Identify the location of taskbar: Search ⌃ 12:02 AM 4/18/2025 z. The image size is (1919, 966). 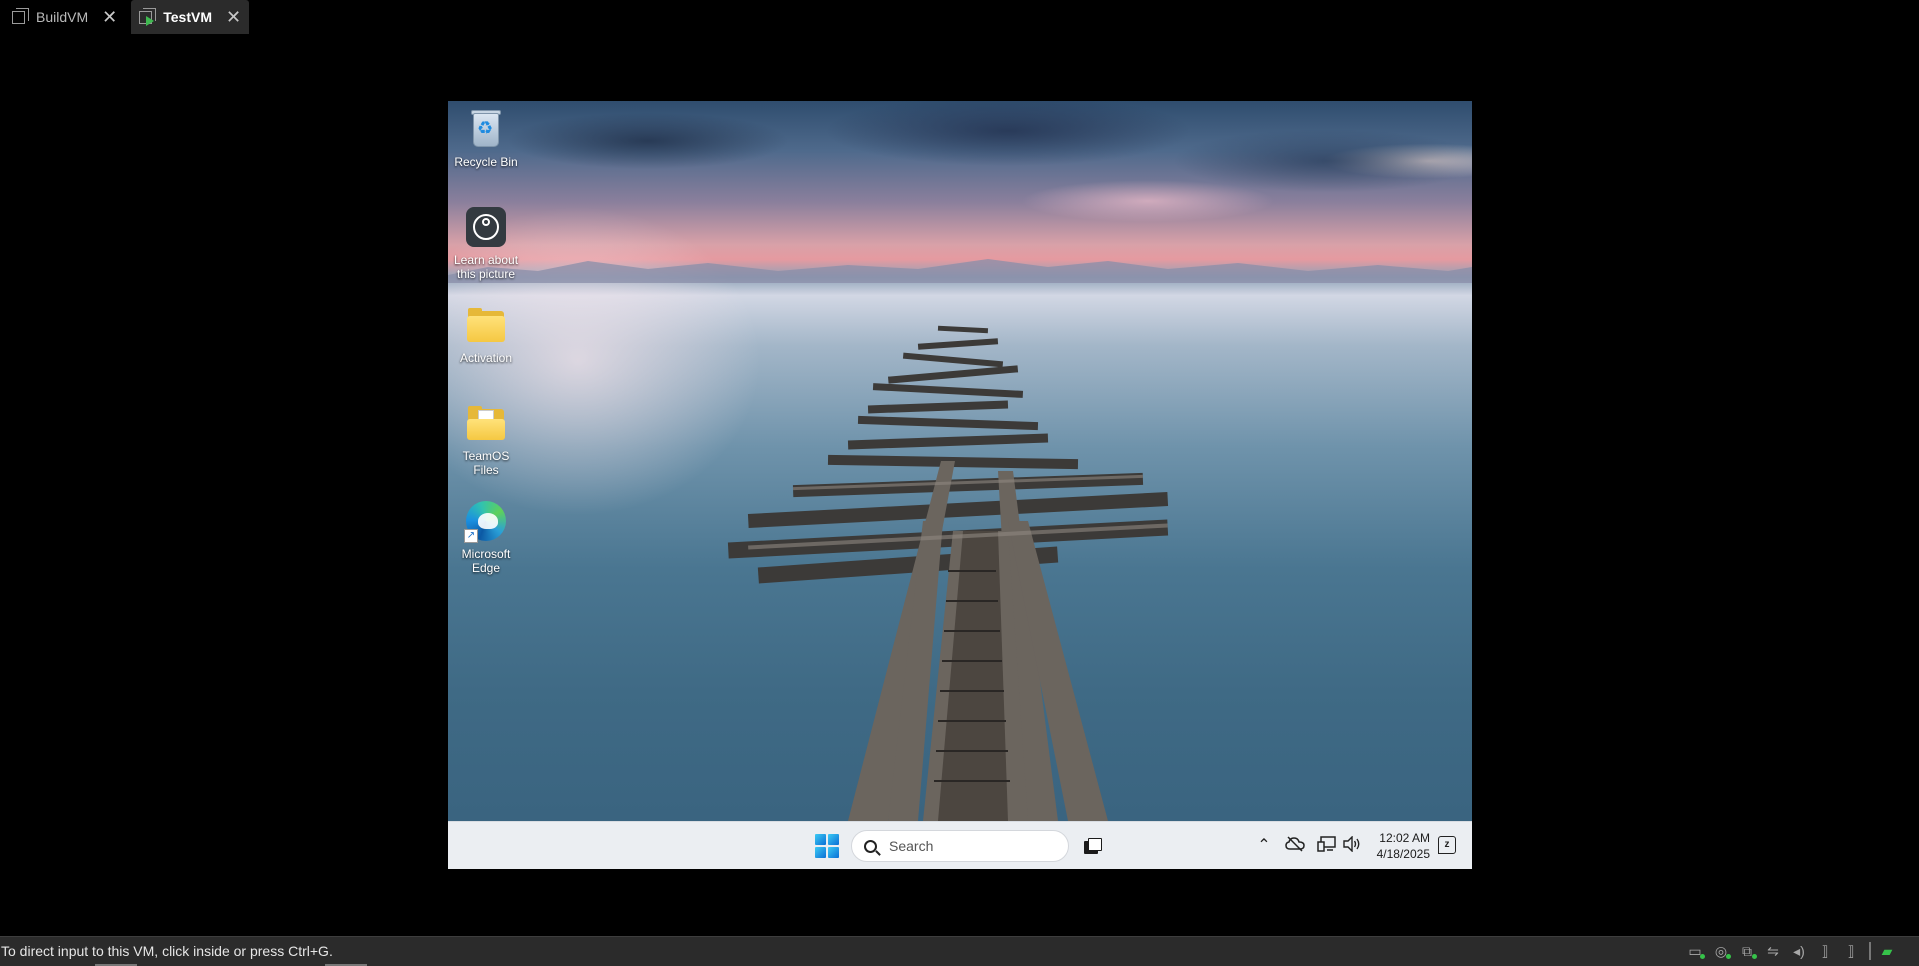
(960, 845).